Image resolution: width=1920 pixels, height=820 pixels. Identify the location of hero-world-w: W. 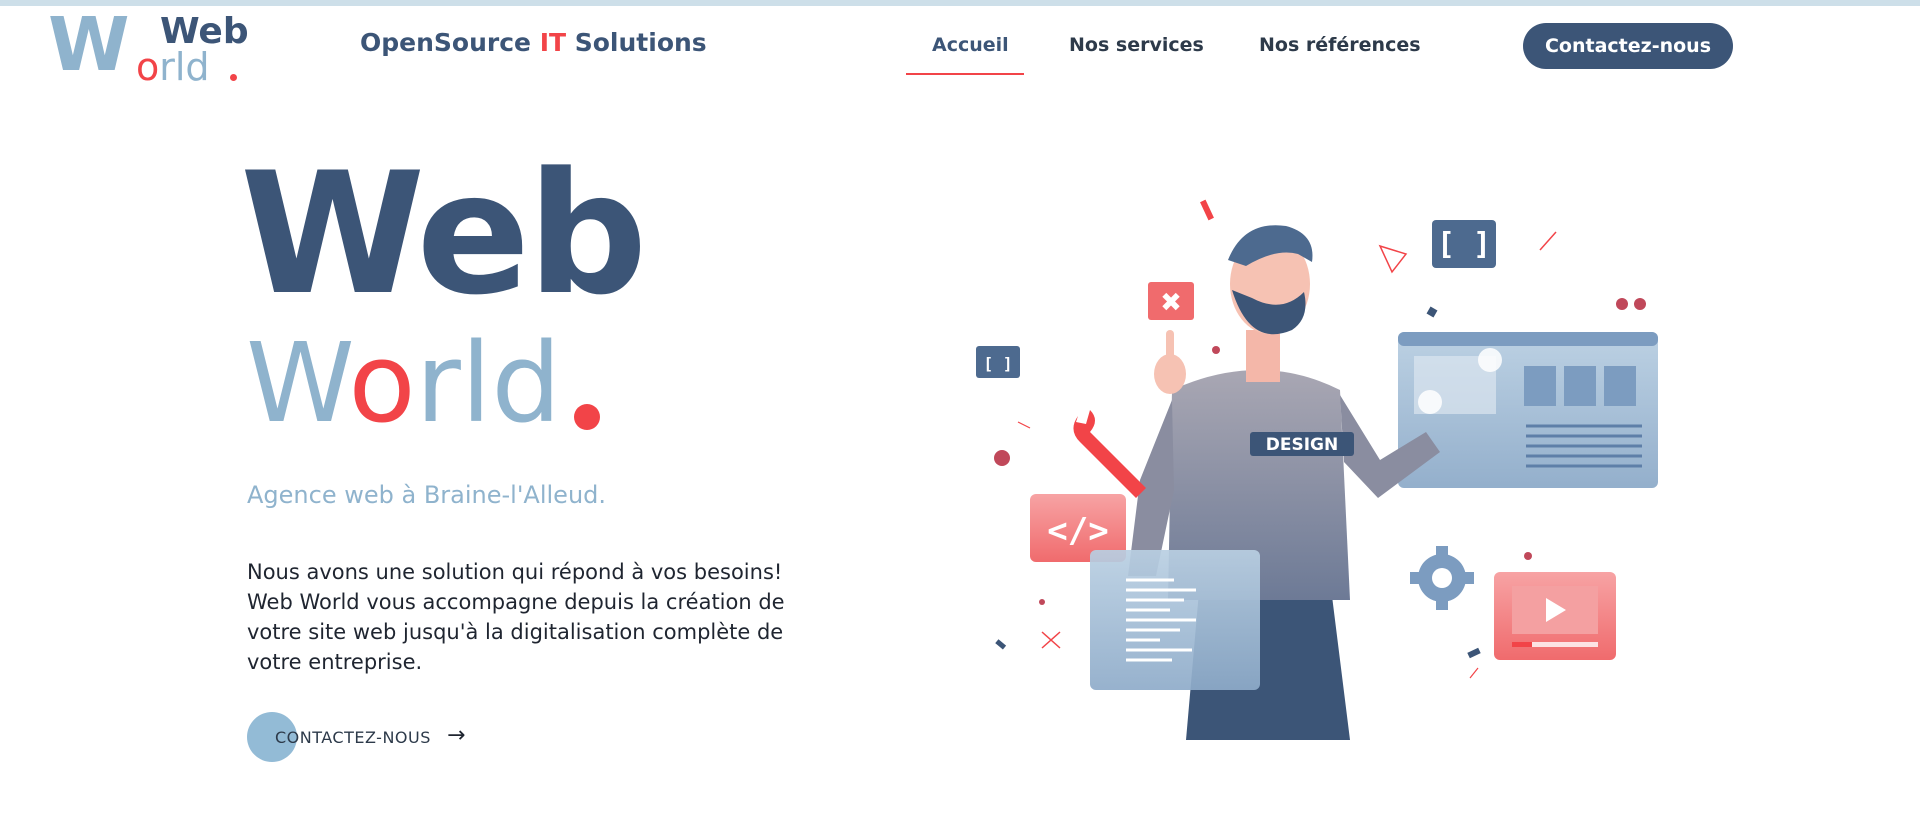
(297, 383).